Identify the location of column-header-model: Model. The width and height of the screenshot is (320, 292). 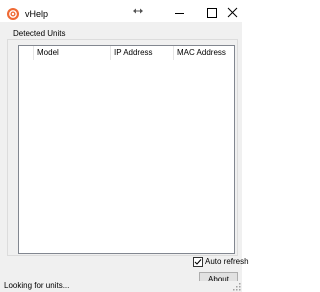
(71, 53).